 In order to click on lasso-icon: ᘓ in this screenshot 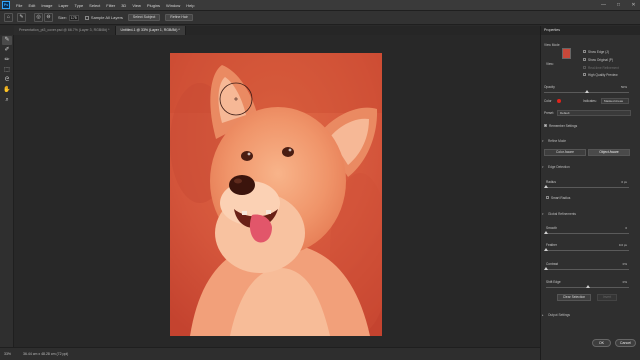, I will do `click(7, 80)`.